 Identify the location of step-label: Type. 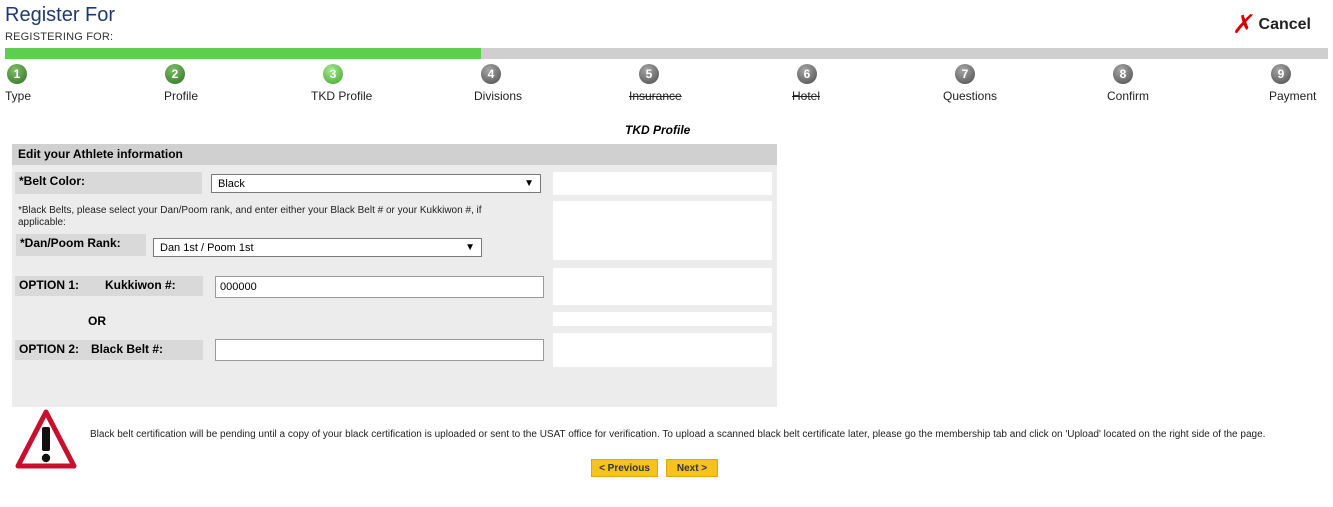
(18, 96).